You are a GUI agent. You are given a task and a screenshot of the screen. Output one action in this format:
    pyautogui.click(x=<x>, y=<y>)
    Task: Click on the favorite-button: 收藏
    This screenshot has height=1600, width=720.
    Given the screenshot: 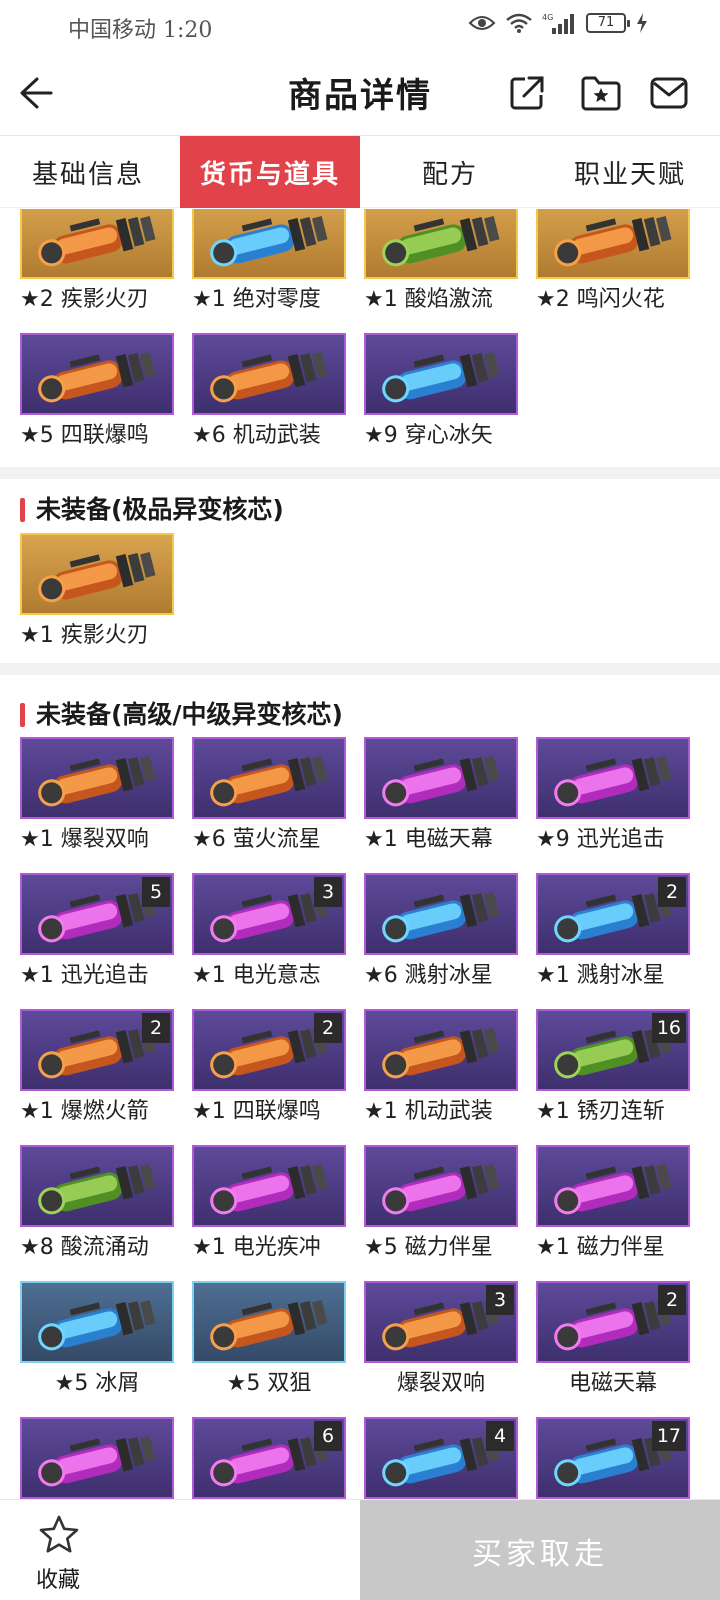 What is the action you would take?
    pyautogui.click(x=60, y=1550)
    